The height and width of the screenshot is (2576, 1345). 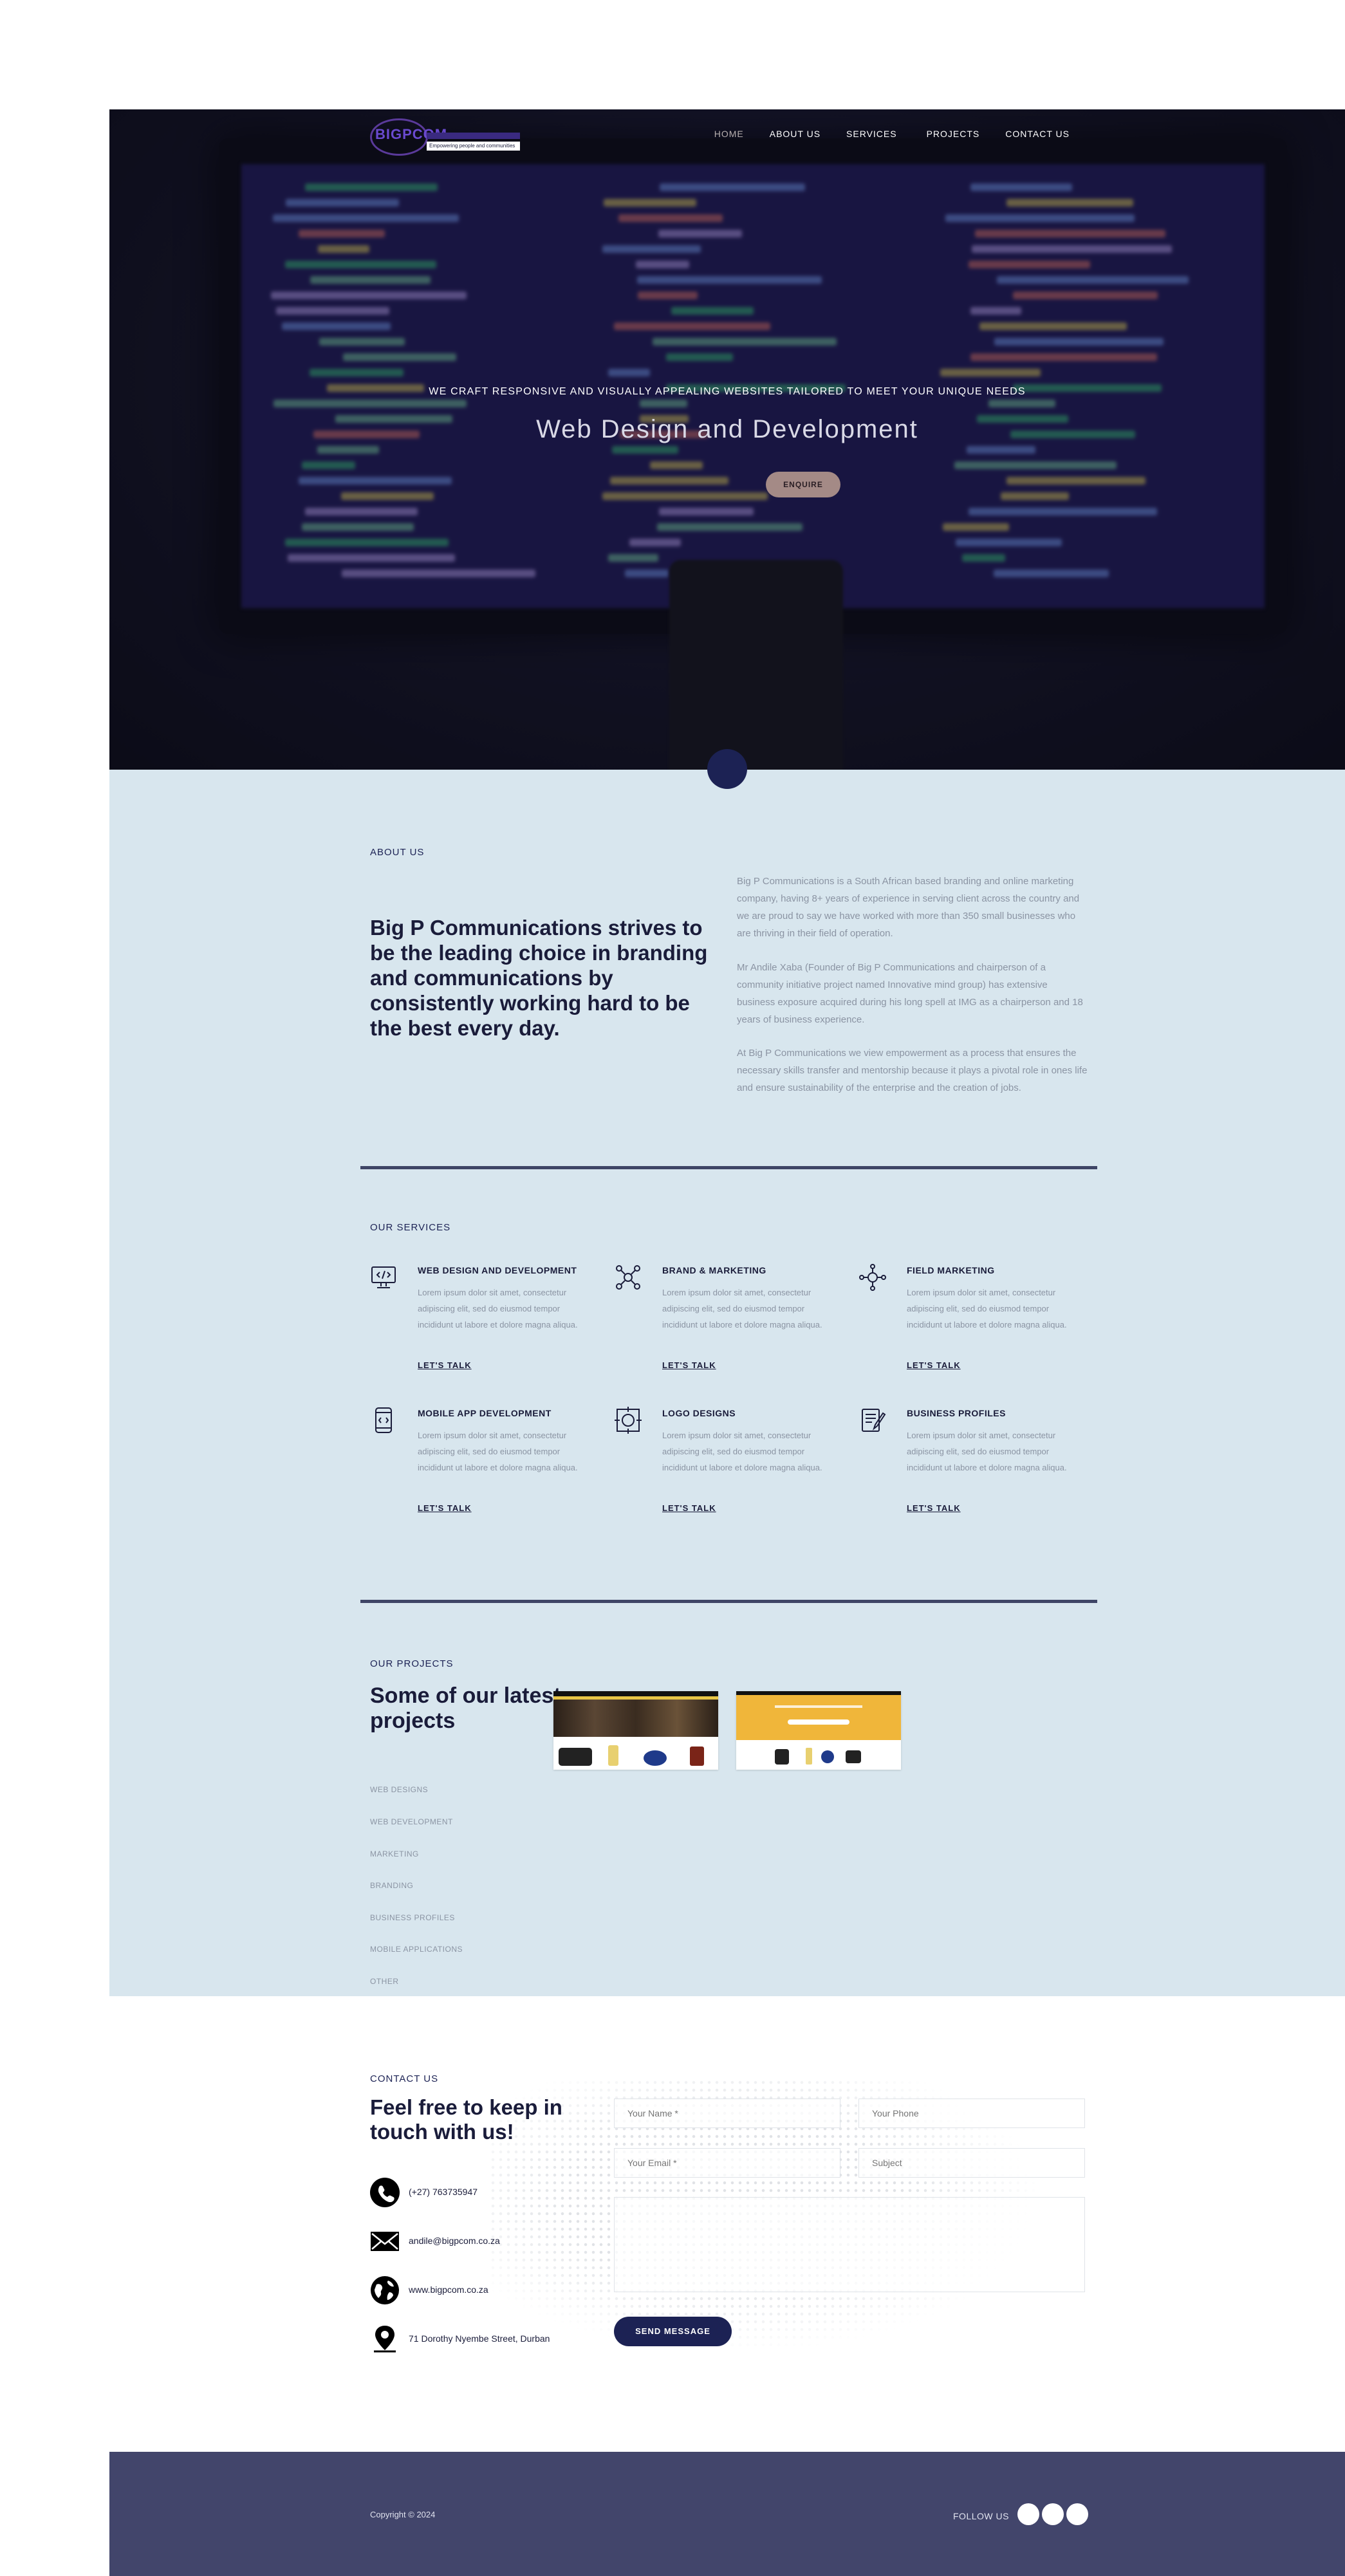 I want to click on services-label: OUR SERVICES, so click(x=410, y=1227).